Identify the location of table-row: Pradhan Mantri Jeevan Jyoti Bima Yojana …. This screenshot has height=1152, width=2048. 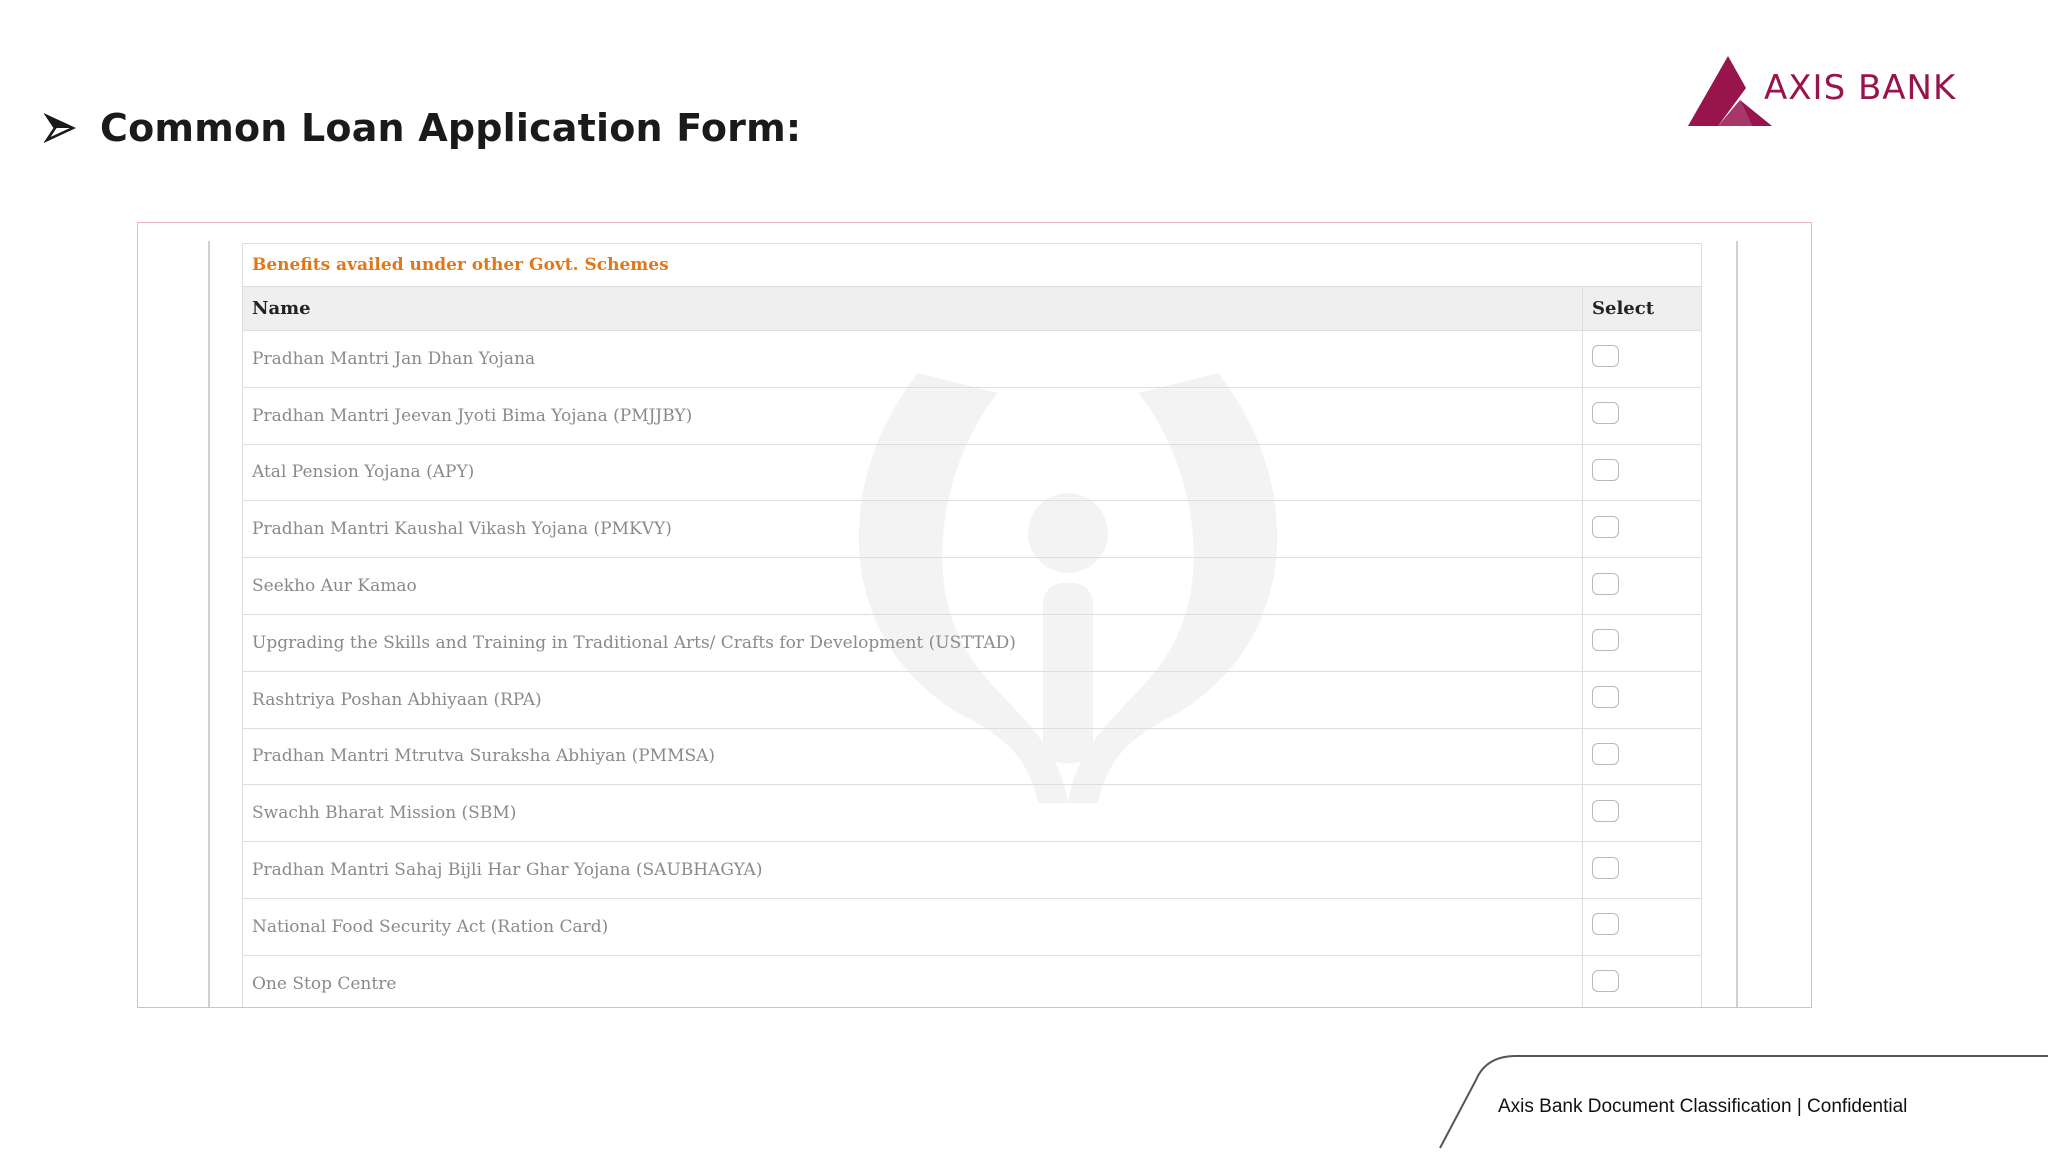
(972, 415).